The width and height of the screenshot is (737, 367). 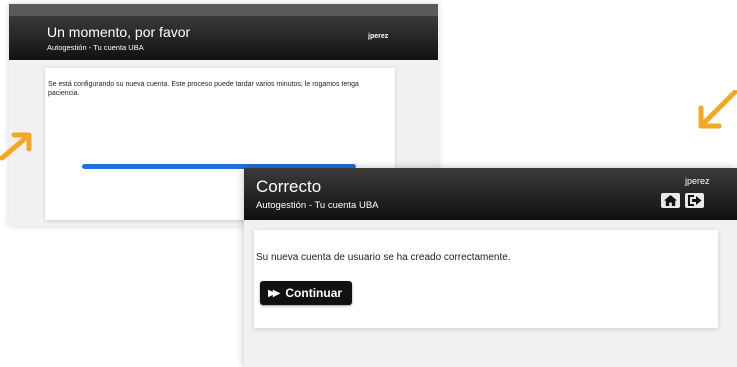 What do you see at coordinates (289, 186) in the screenshot?
I see `page-title: Correcto` at bounding box center [289, 186].